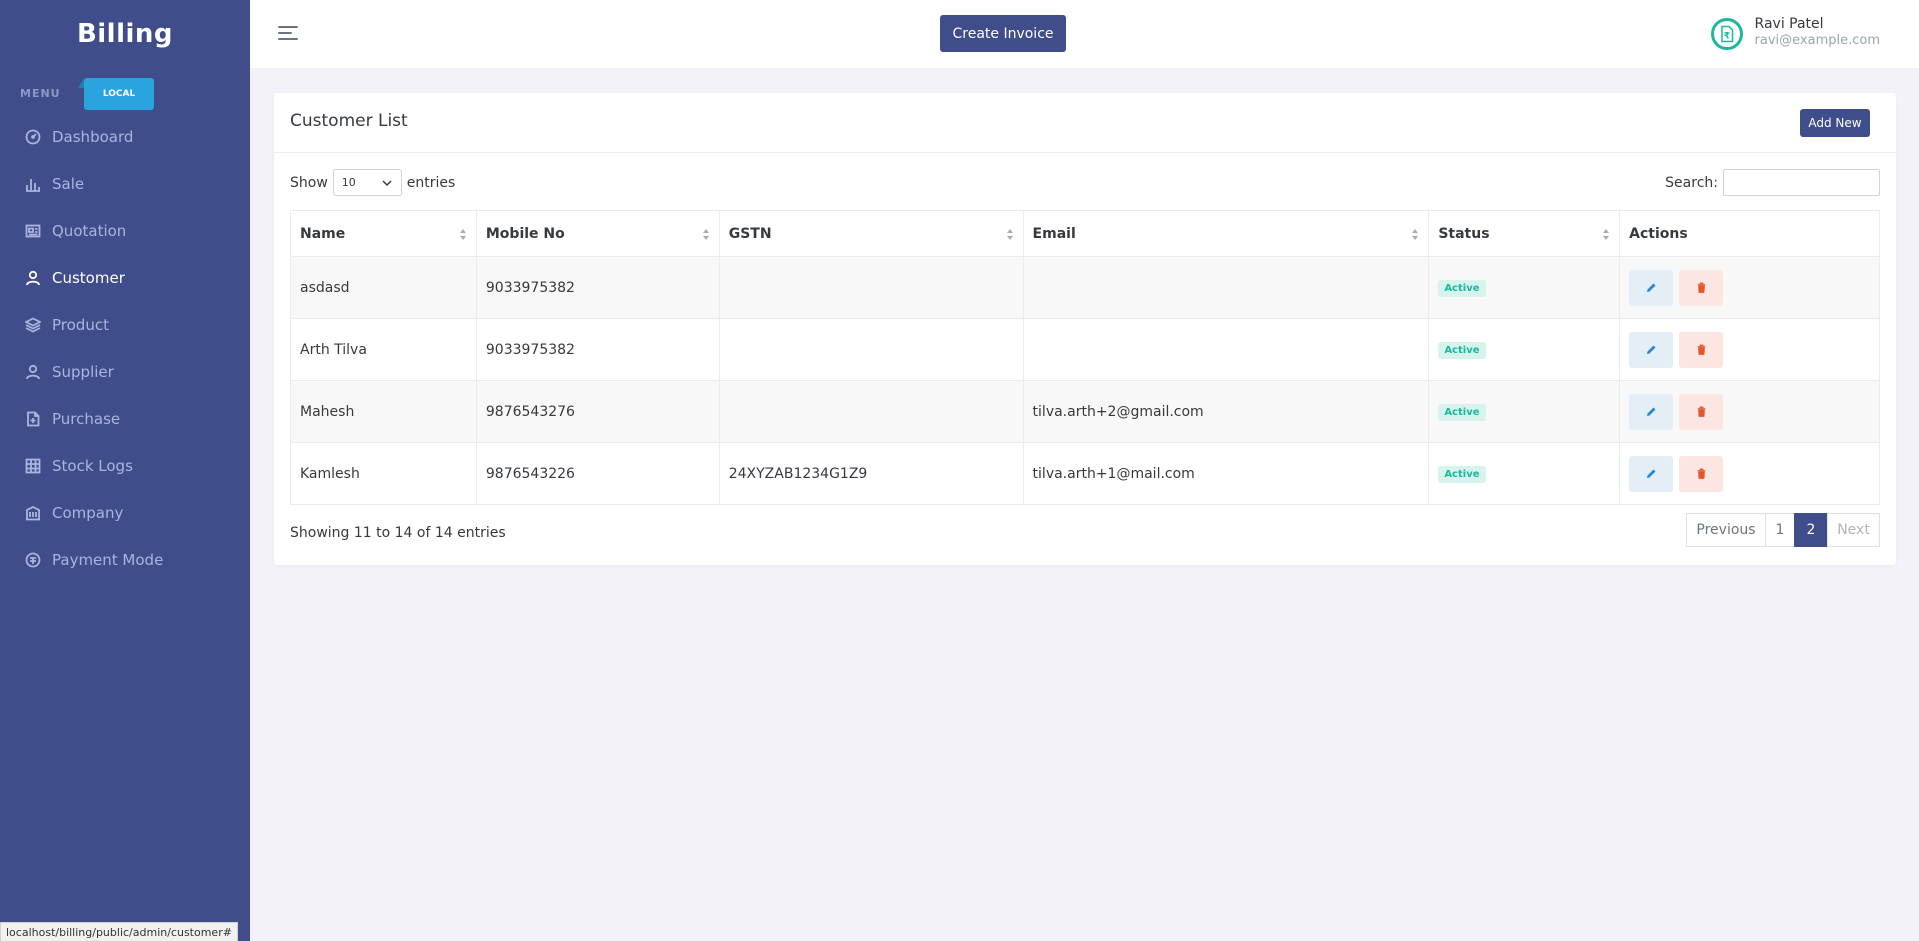 This screenshot has height=941, width=1919. I want to click on page-1-button: 1, so click(1780, 530).